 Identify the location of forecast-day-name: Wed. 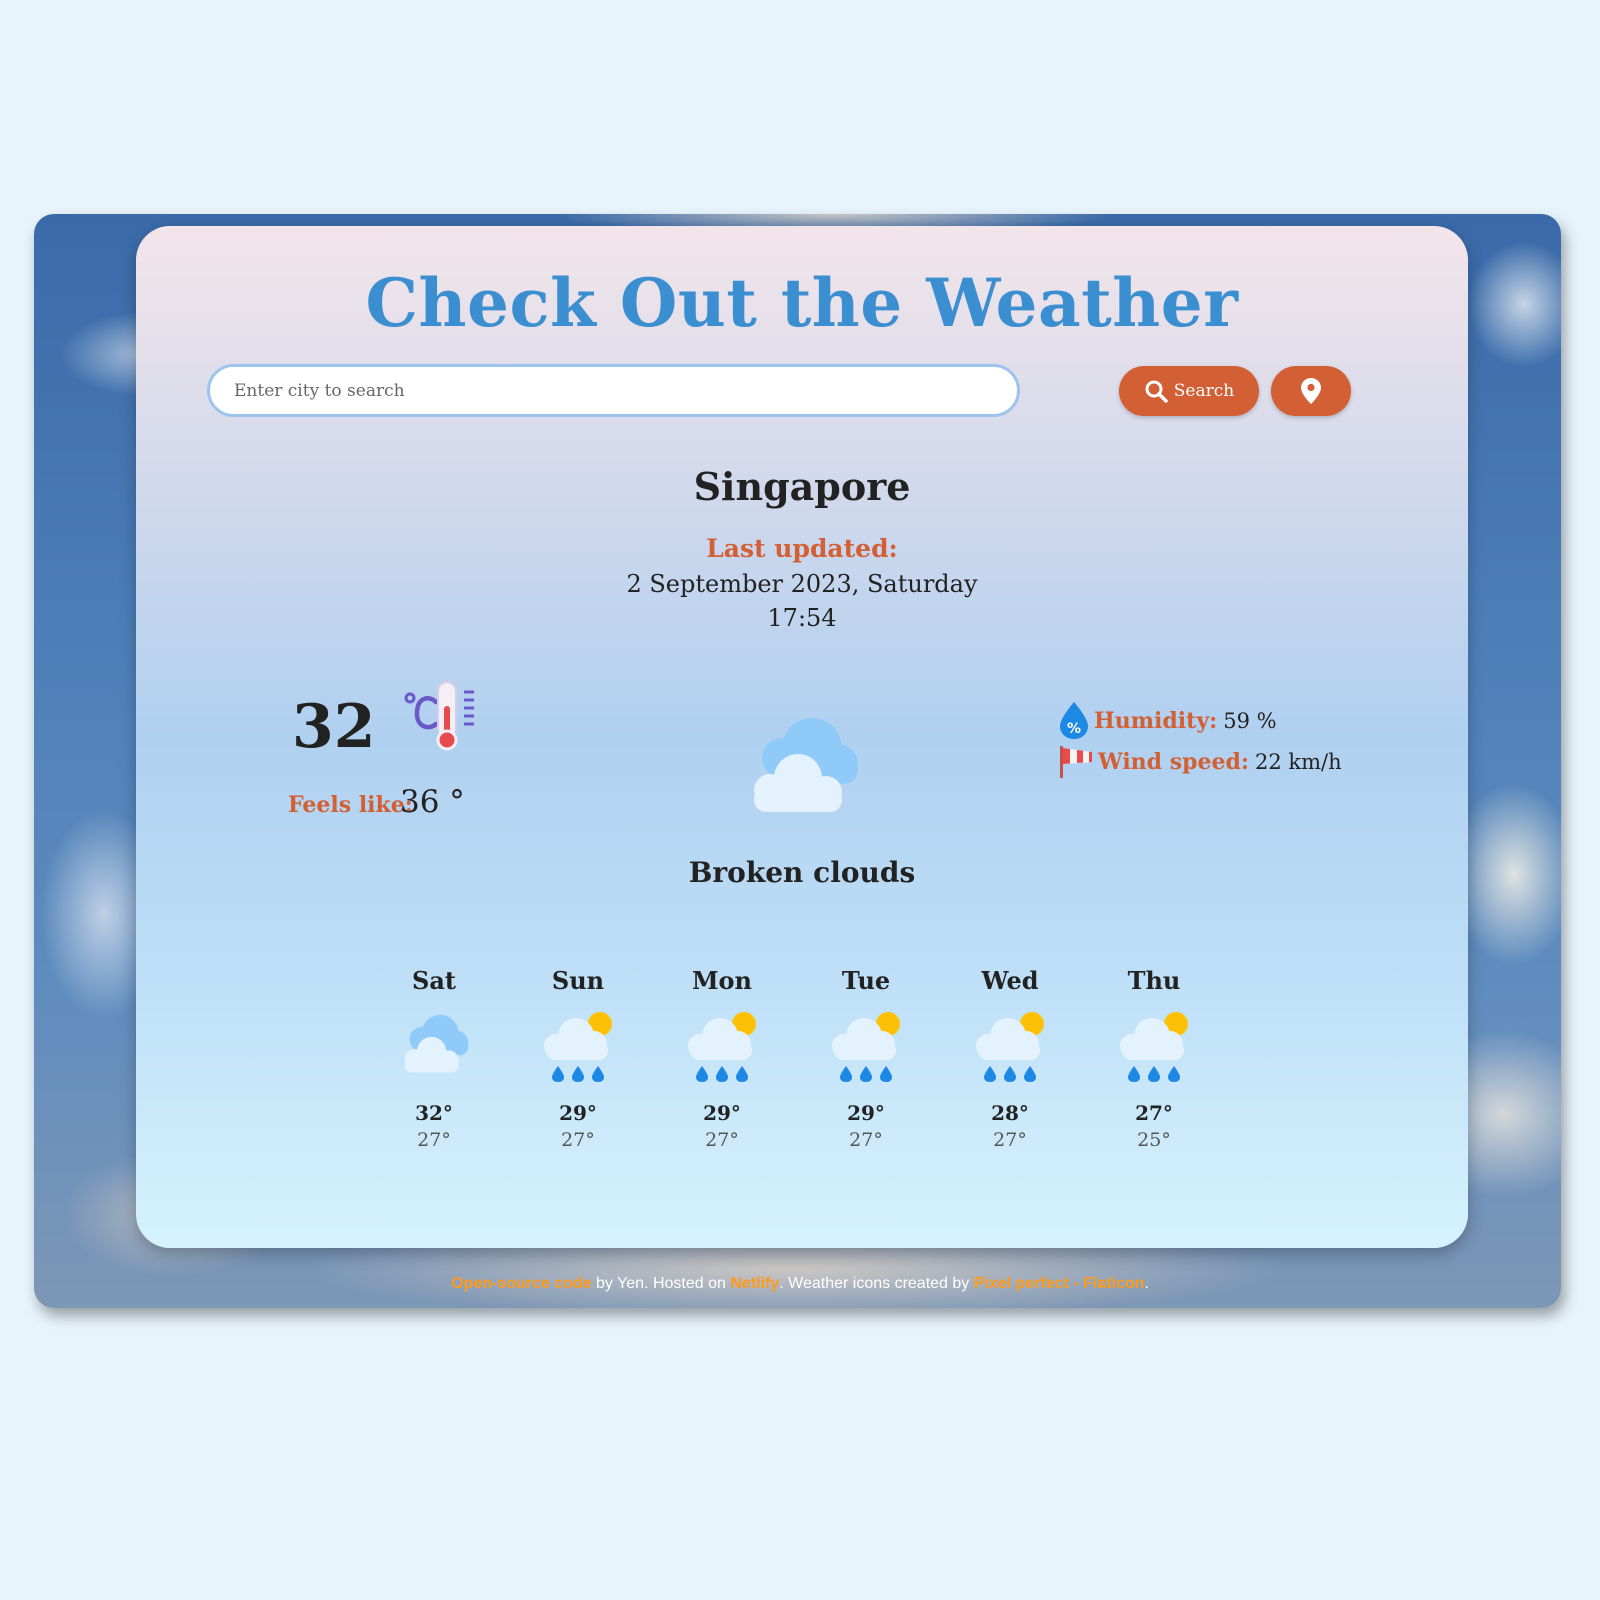
(1010, 980).